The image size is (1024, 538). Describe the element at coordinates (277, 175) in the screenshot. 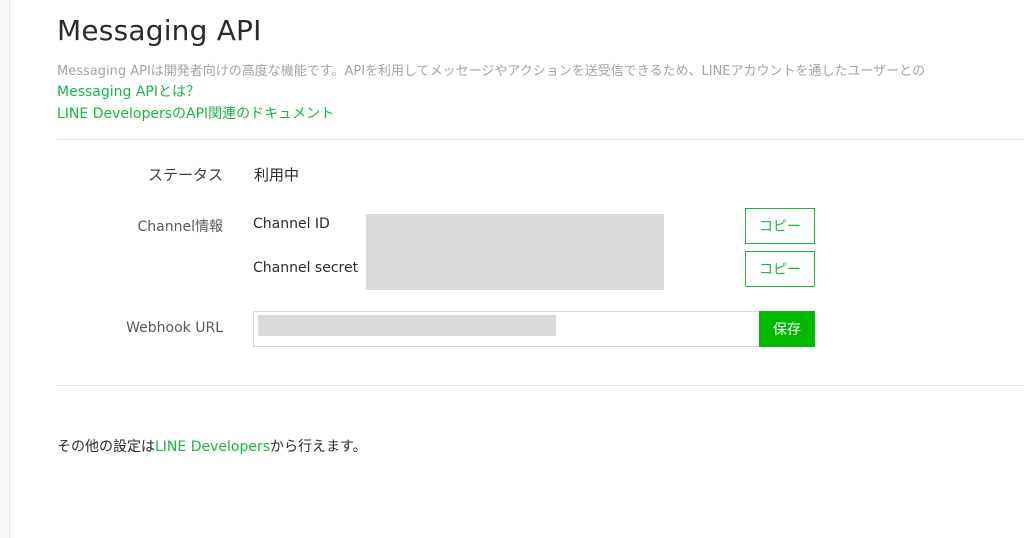

I see `status-value: 利用中` at that location.